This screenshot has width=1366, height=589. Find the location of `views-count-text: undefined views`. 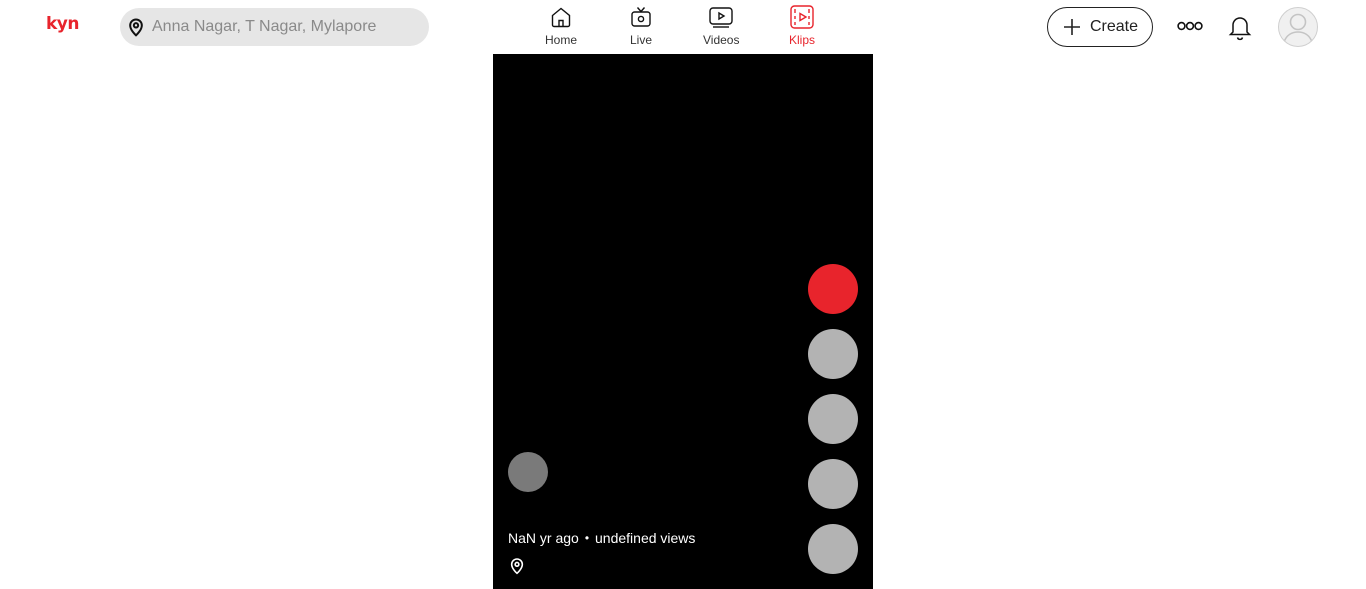

views-count-text: undefined views is located at coordinates (645, 538).